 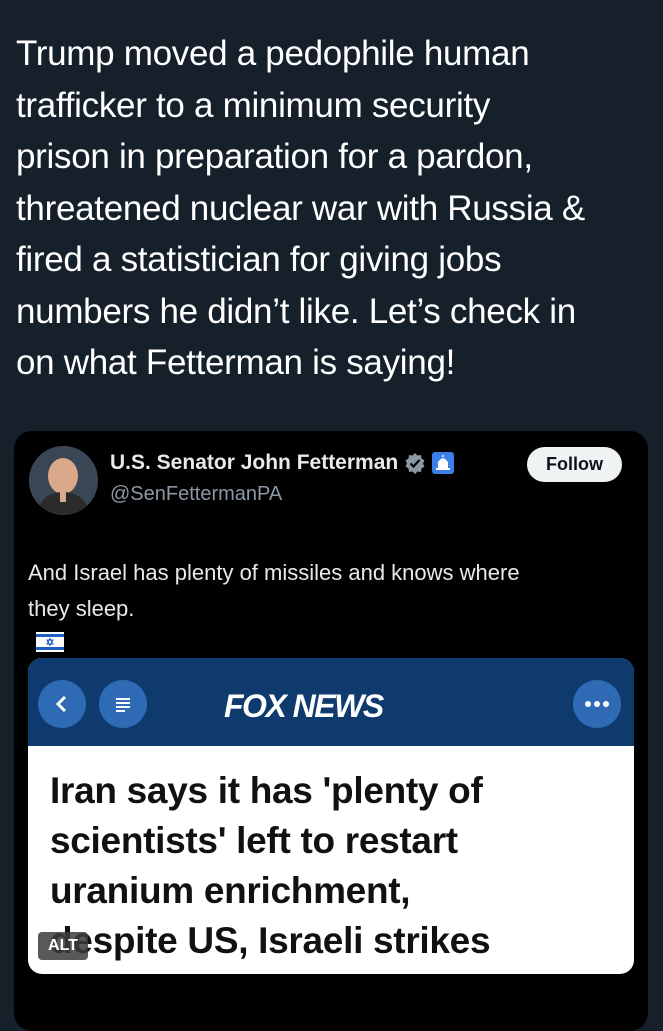 What do you see at coordinates (196, 494) in the screenshot?
I see `handle: @SenFettermanPA` at bounding box center [196, 494].